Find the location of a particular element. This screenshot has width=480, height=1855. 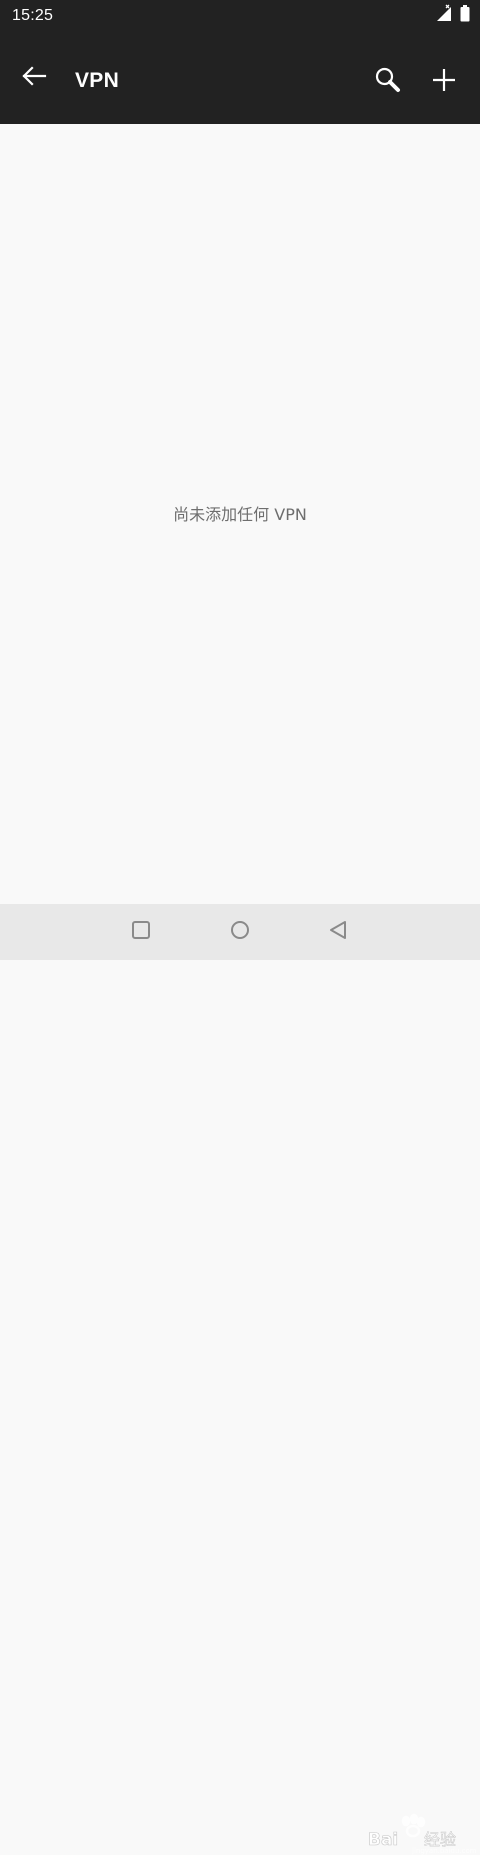

battery-icon is located at coordinates (465, 16).